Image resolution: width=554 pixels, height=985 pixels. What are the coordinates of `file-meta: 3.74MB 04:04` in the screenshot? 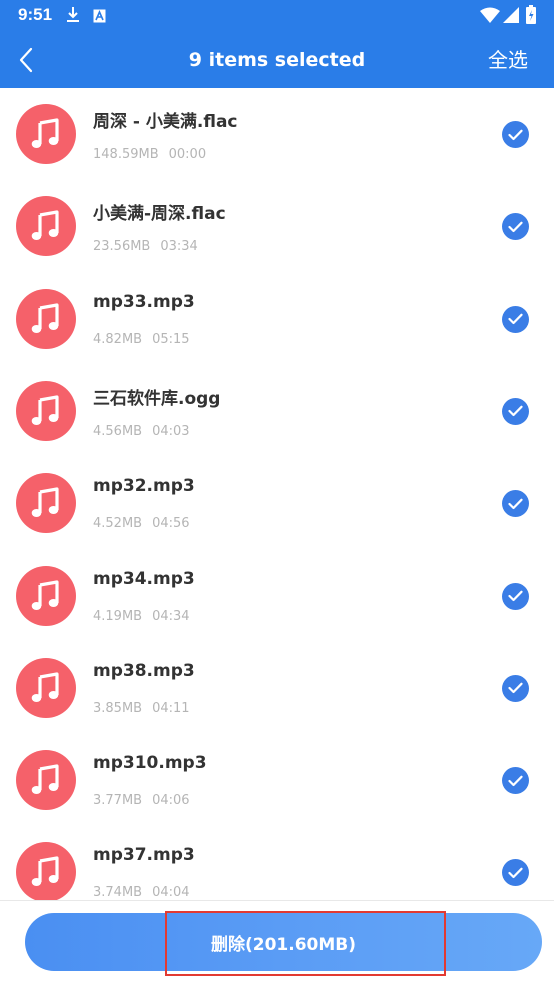 It's located at (141, 892).